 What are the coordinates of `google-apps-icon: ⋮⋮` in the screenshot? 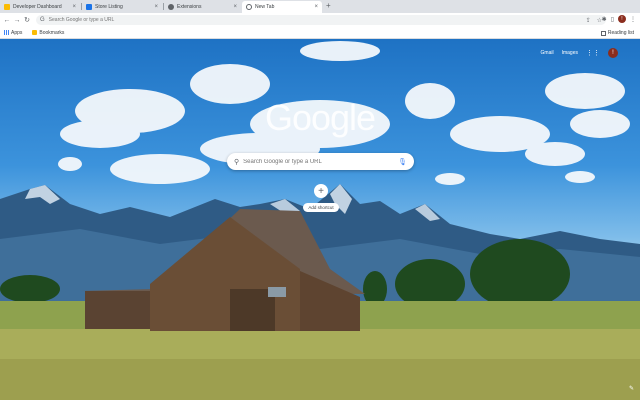 It's located at (593, 53).